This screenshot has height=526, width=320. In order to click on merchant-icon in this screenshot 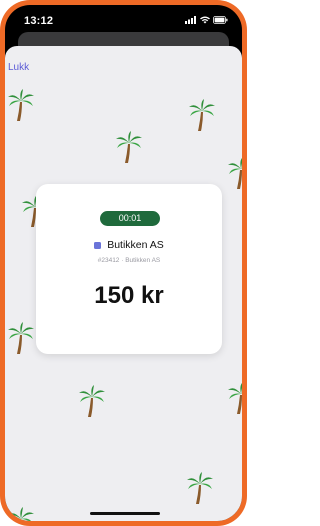, I will do `click(98, 245)`.